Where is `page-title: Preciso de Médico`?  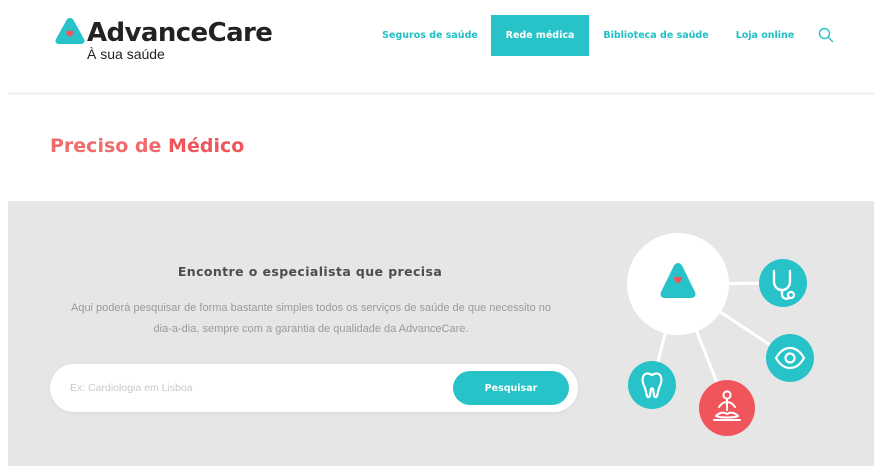 page-title: Preciso de Médico is located at coordinates (147, 146).